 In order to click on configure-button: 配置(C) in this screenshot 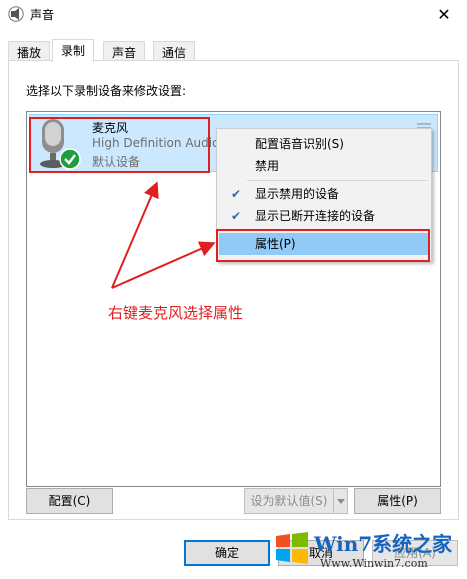, I will do `click(69, 501)`.